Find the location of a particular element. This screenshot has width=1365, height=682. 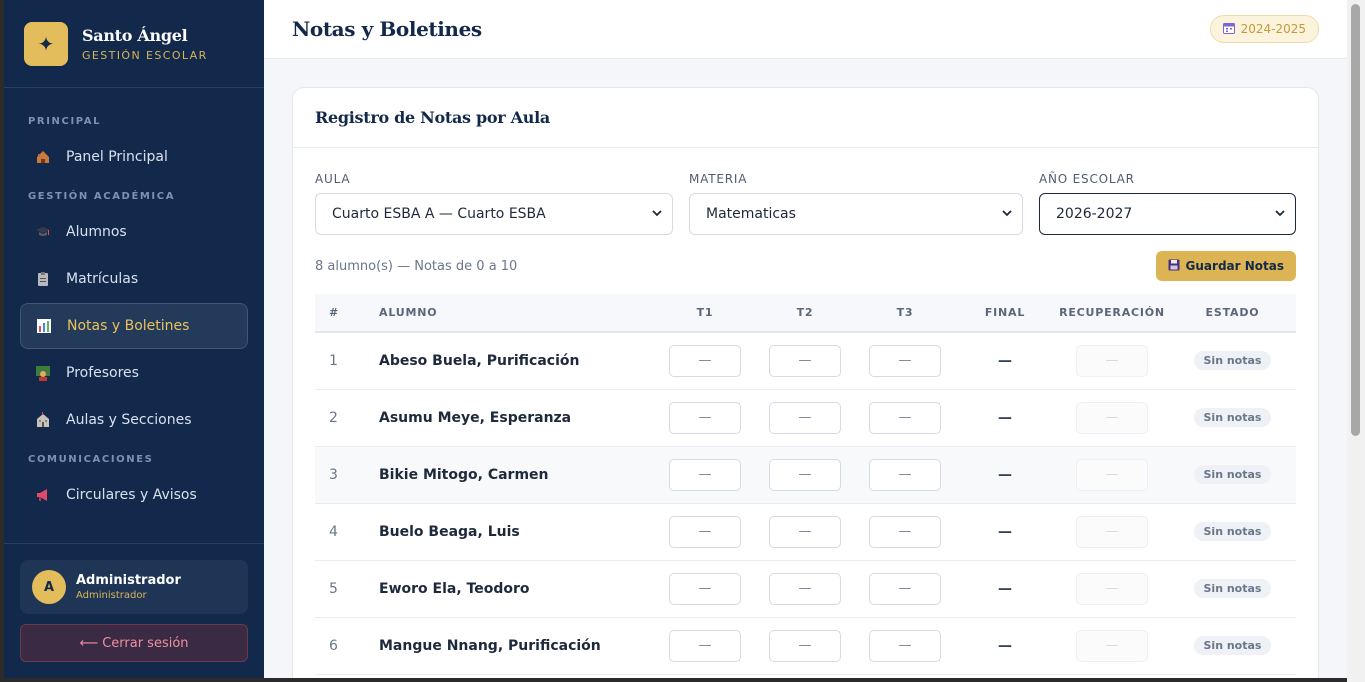

student-name: Bikie Mitogo, Carmen is located at coordinates (464, 474).